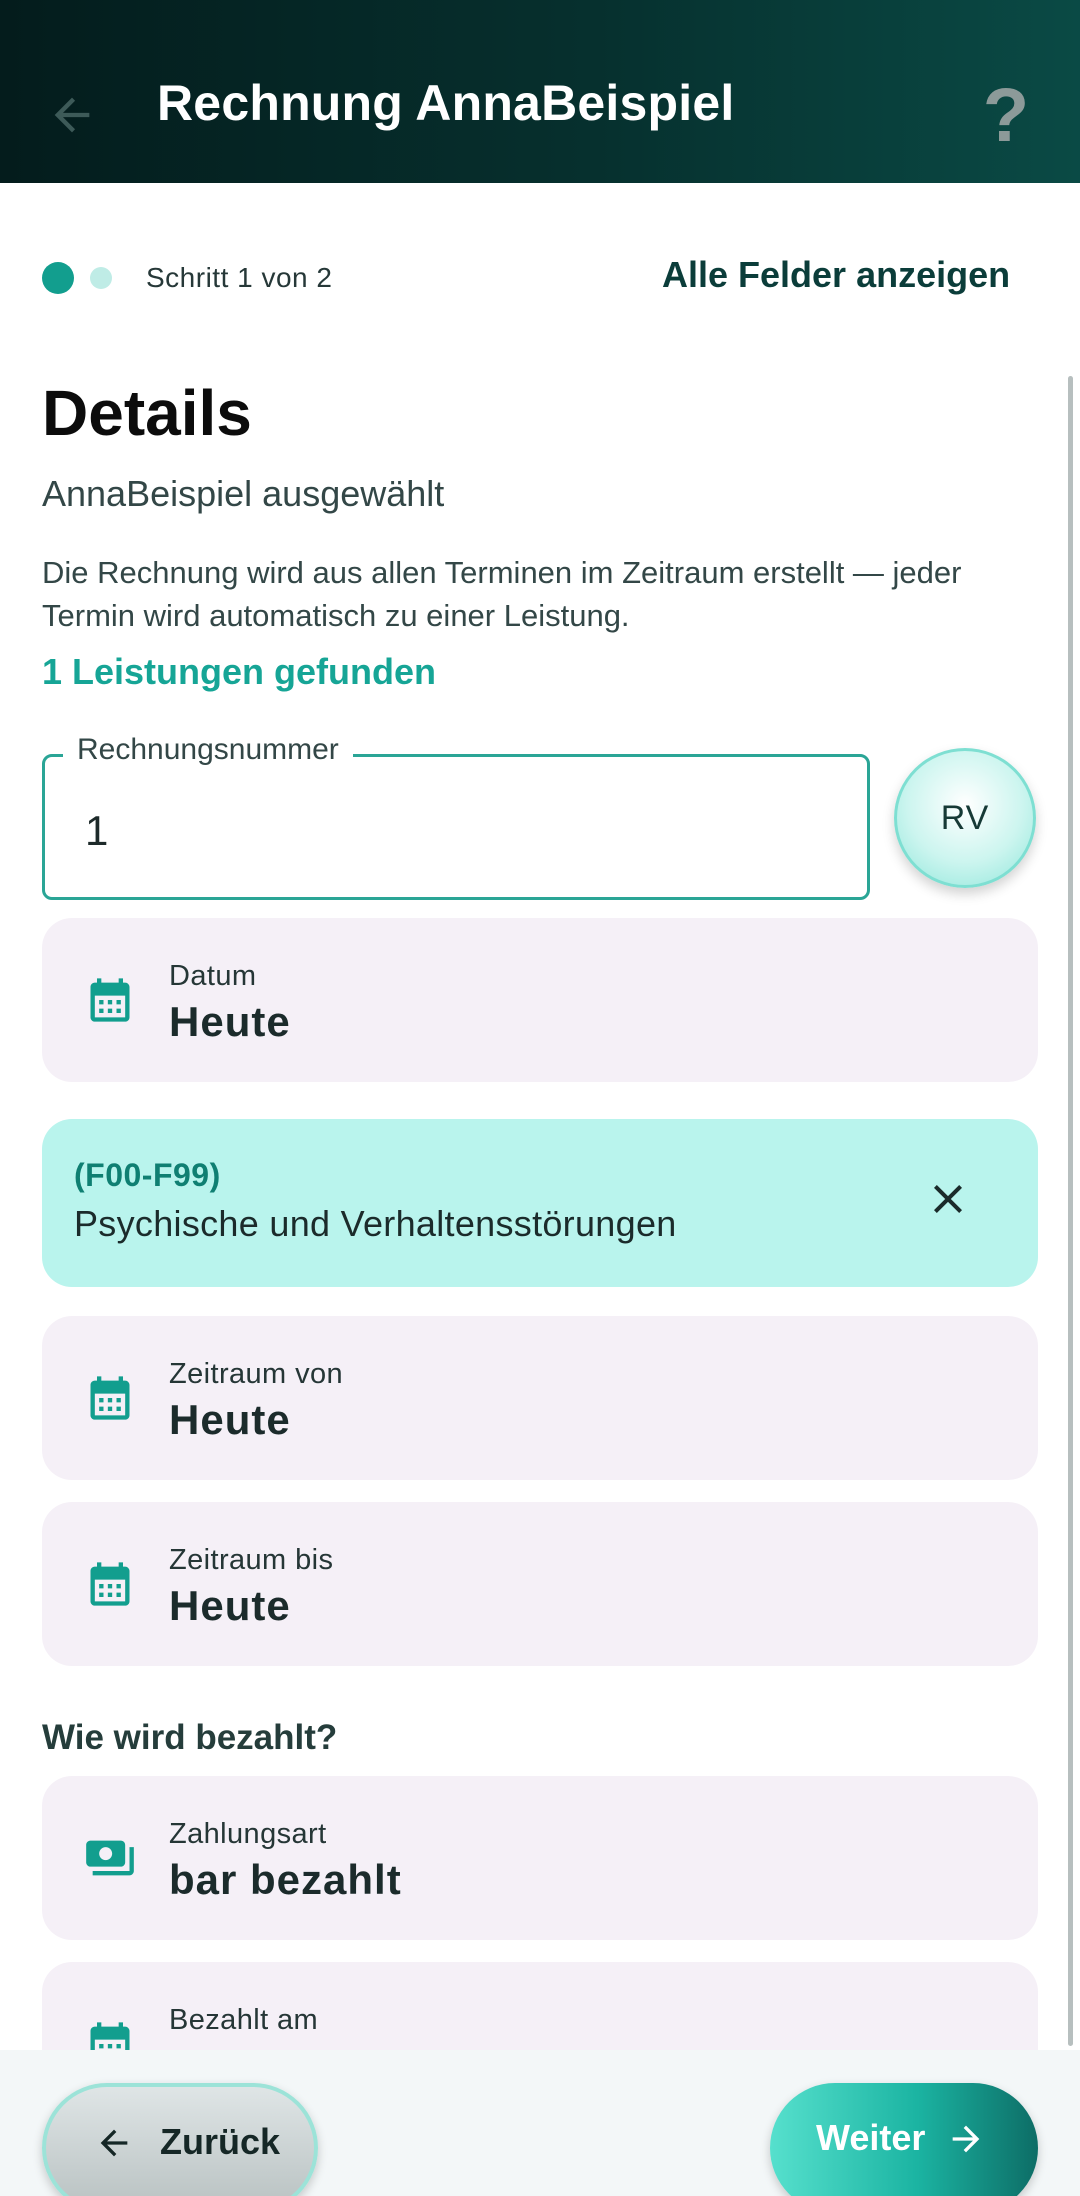 The height and width of the screenshot is (2196, 1080). I want to click on period-from-value: Heute, so click(230, 1419).